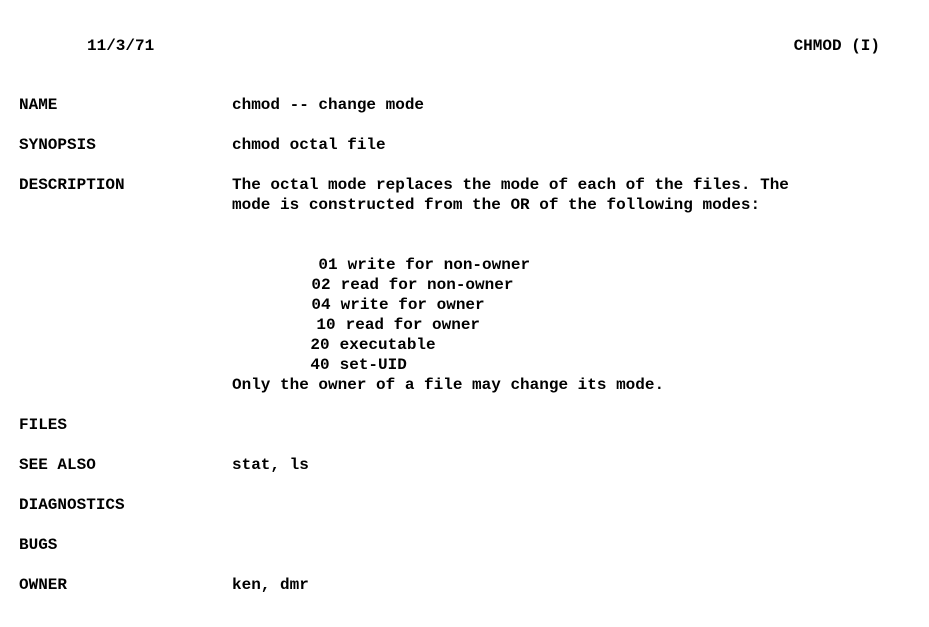 This screenshot has height=627, width=929. I want to click on mode-desc: set-UID, so click(373, 365).